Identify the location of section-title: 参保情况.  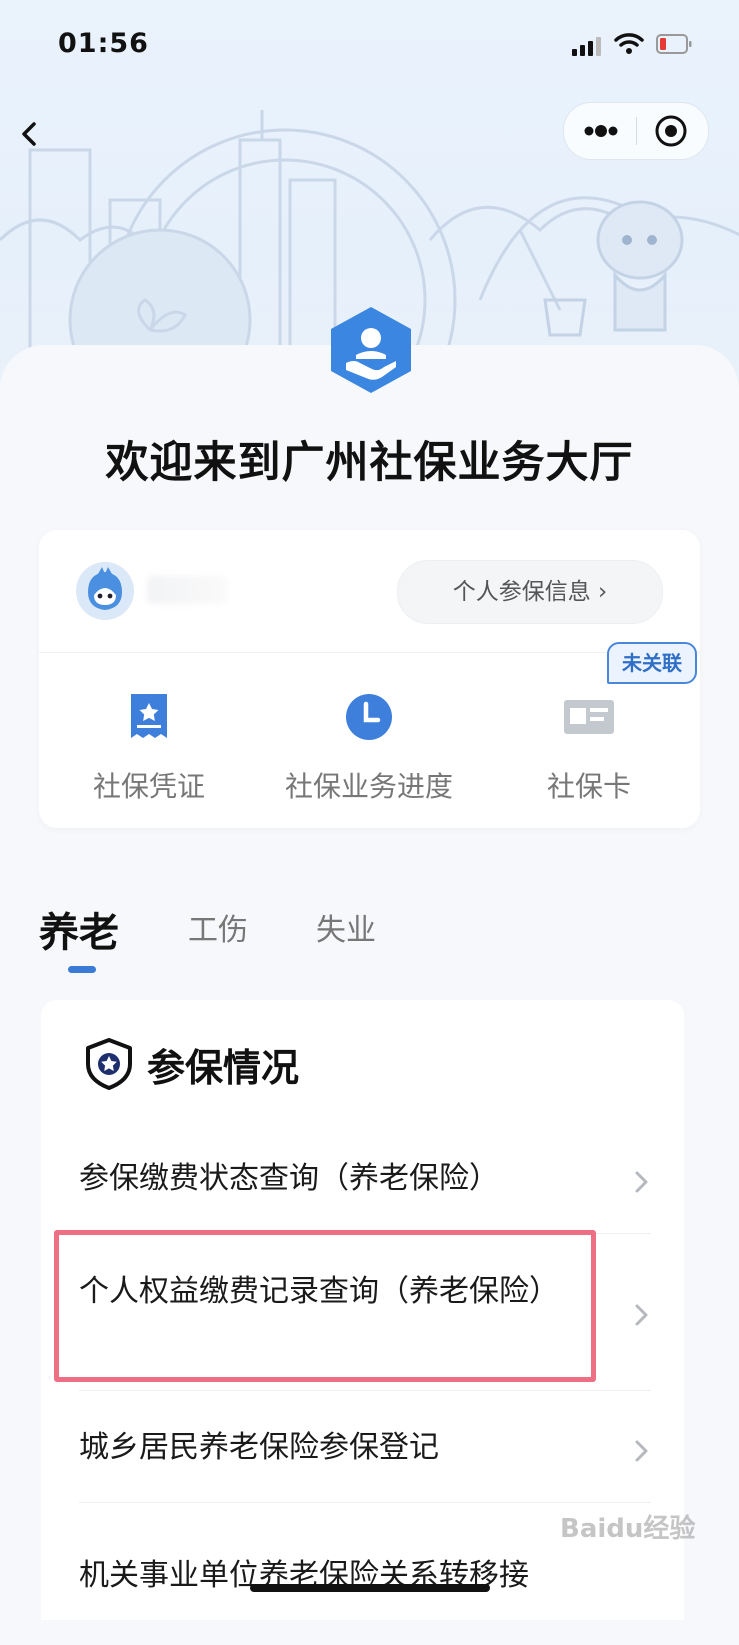
(223, 1068).